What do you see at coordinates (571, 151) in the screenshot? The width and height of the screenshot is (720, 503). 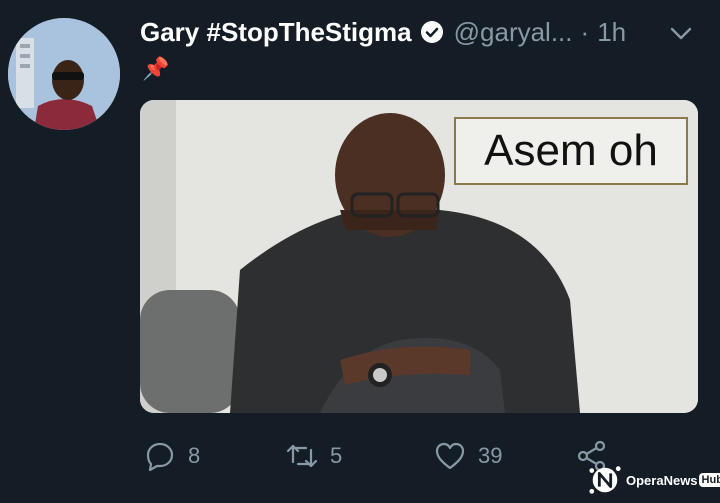 I see `media-caption-box: Asem oh` at bounding box center [571, 151].